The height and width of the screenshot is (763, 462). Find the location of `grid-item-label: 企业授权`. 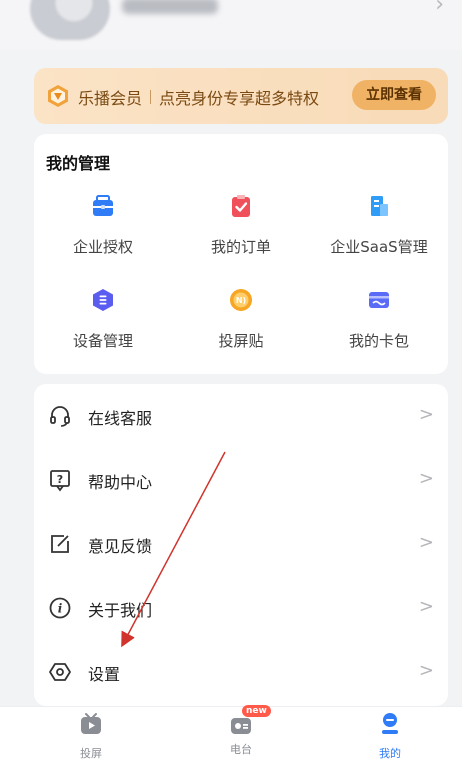

grid-item-label: 企业授权 is located at coordinates (102, 247).